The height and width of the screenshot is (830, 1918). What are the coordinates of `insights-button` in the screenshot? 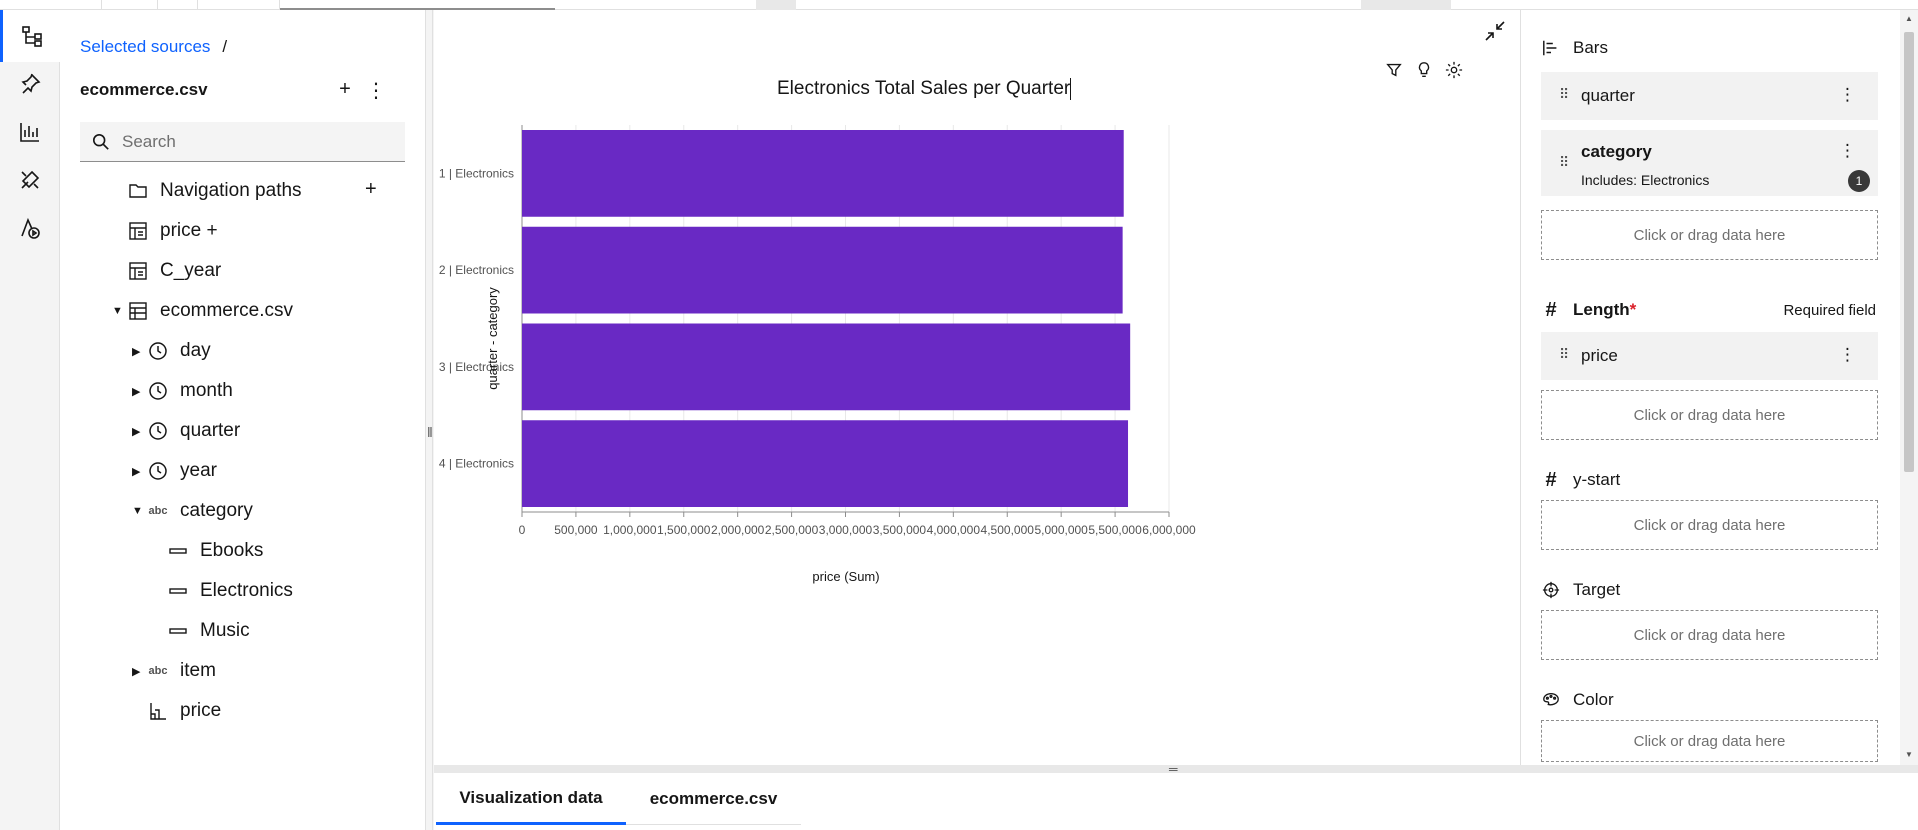 It's located at (30, 228).